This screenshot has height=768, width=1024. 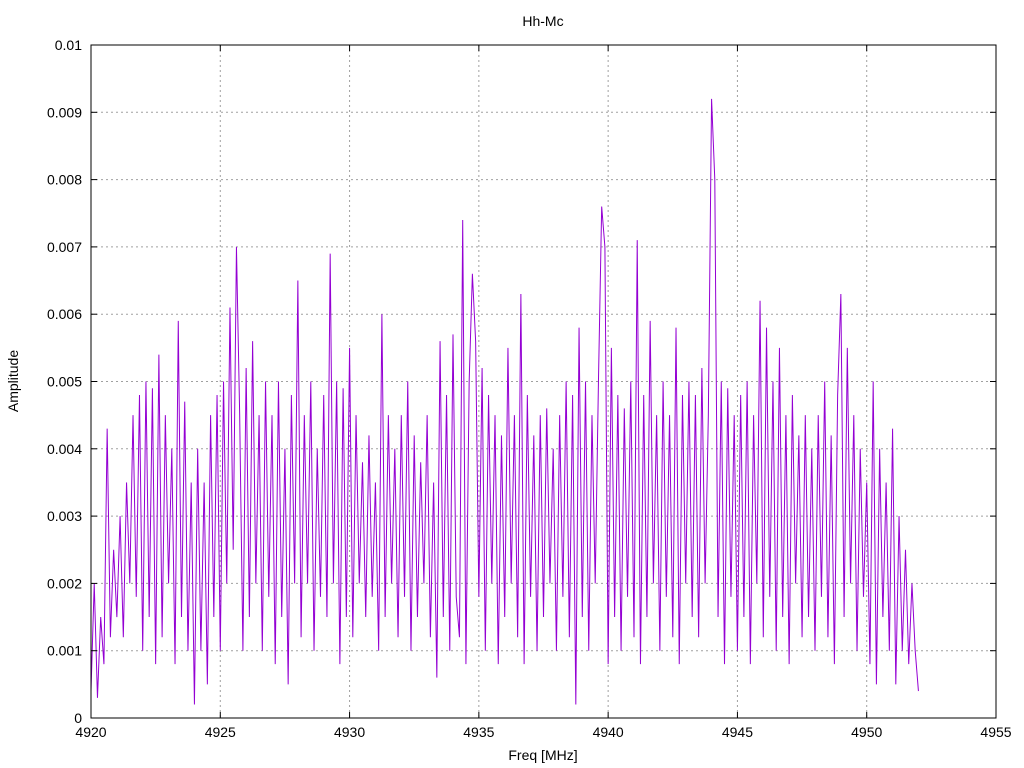 I want to click on x-tick-label: 4920, so click(x=90, y=732).